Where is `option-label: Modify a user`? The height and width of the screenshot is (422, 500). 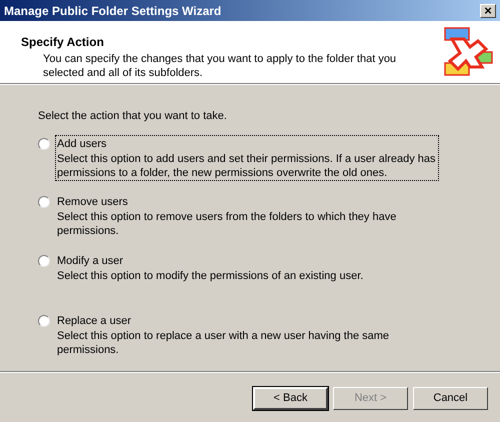
option-label: Modify a user is located at coordinates (247, 260).